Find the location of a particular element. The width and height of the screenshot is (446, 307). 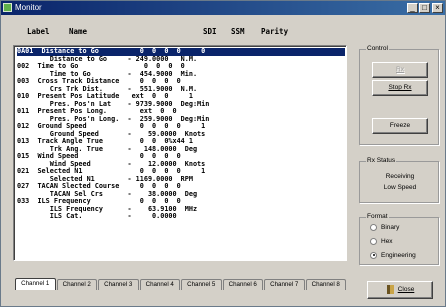

tab-channel-4: Channel 4 is located at coordinates (159, 284).